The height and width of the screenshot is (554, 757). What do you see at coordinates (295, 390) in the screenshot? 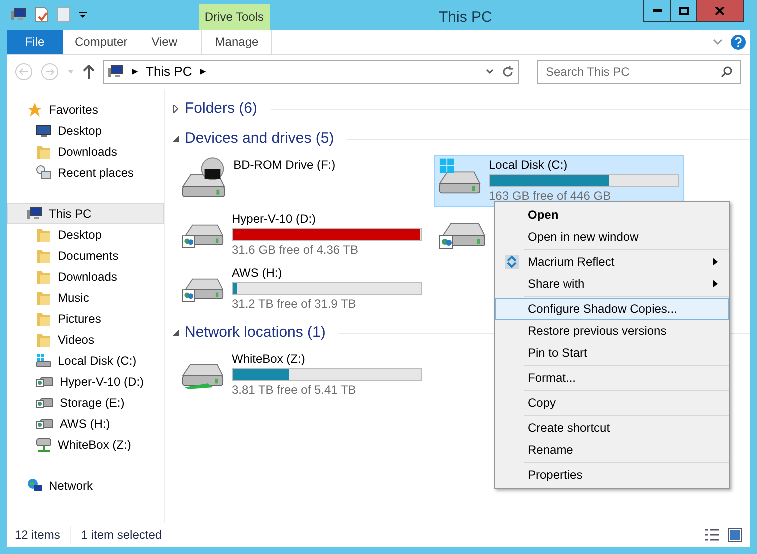
I see `free-space-text: 3.81 TB free of 5.41 TB` at bounding box center [295, 390].